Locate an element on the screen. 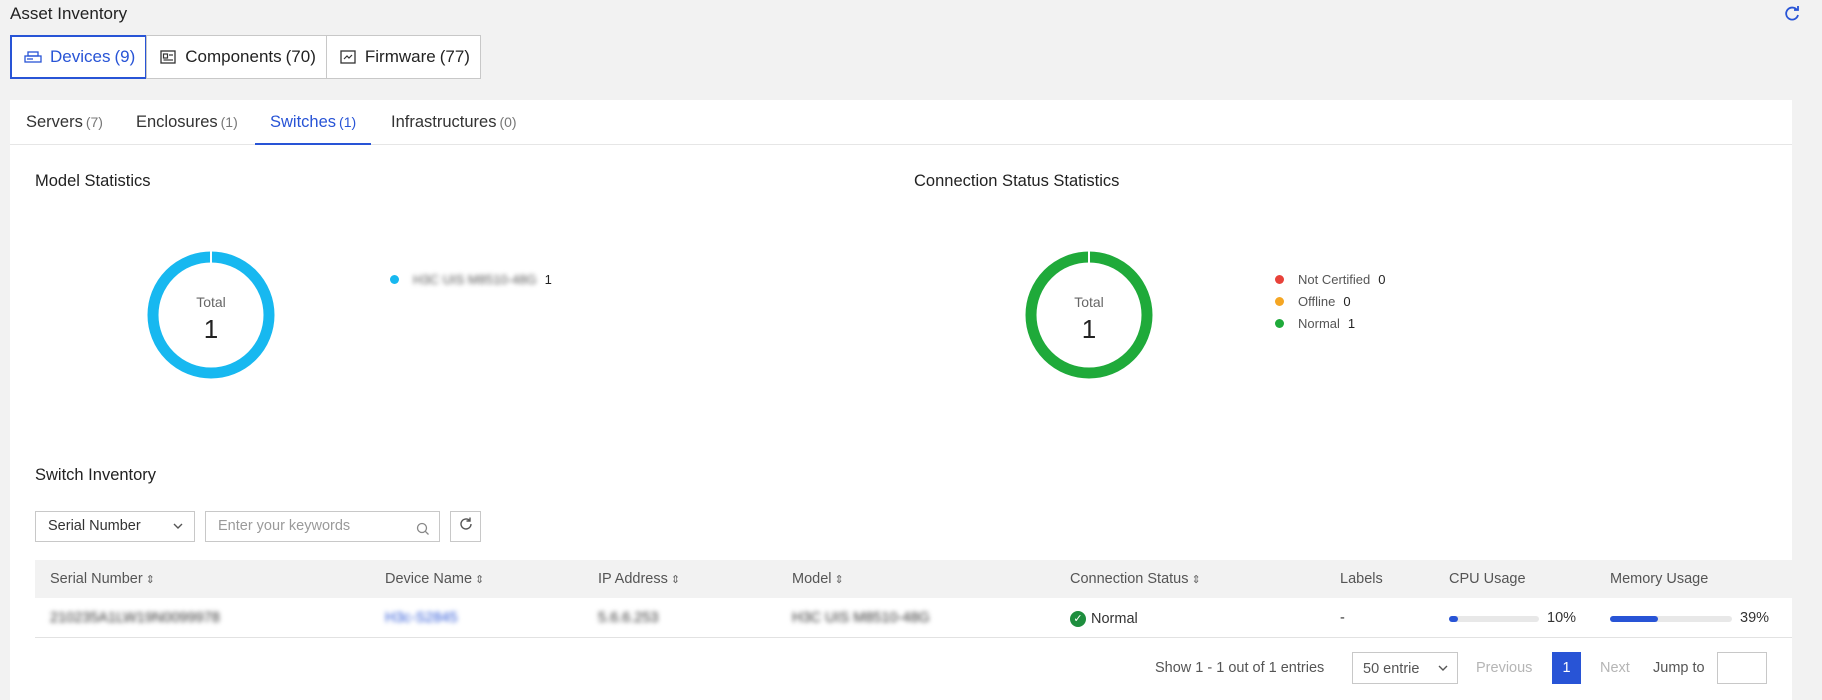 The height and width of the screenshot is (700, 1822). tab-firmware-label: Firmware is located at coordinates (400, 56).